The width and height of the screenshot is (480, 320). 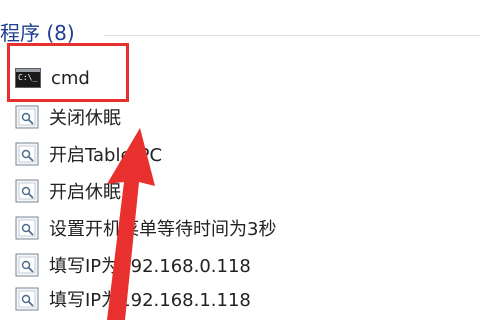 I want to click on programs-group-title: 程序 (8), so click(x=37, y=33).